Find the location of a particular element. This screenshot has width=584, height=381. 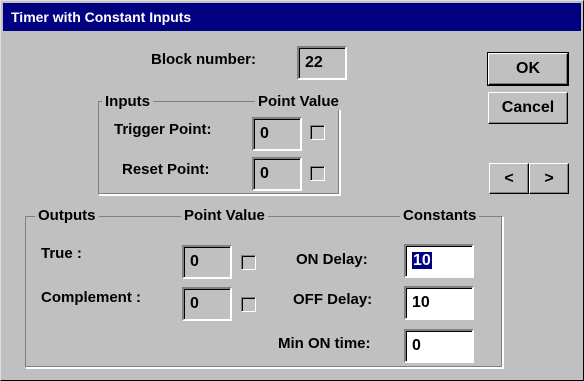

true-output-field: 0 is located at coordinates (207, 262).